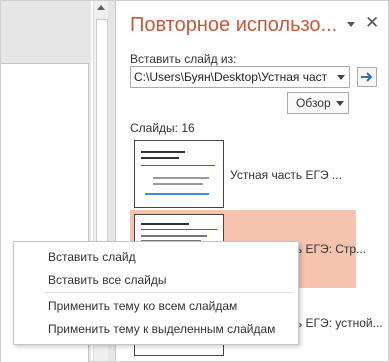  Describe the element at coordinates (313, 103) in the screenshot. I see `browse-button-label: Обзор` at that location.